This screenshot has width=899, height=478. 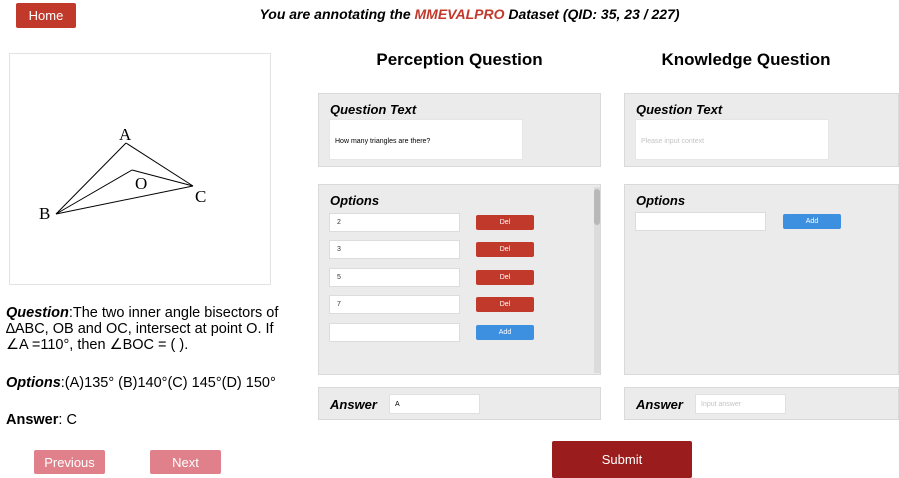 I want to click on knowledge-options-label: Options, so click(x=661, y=200).